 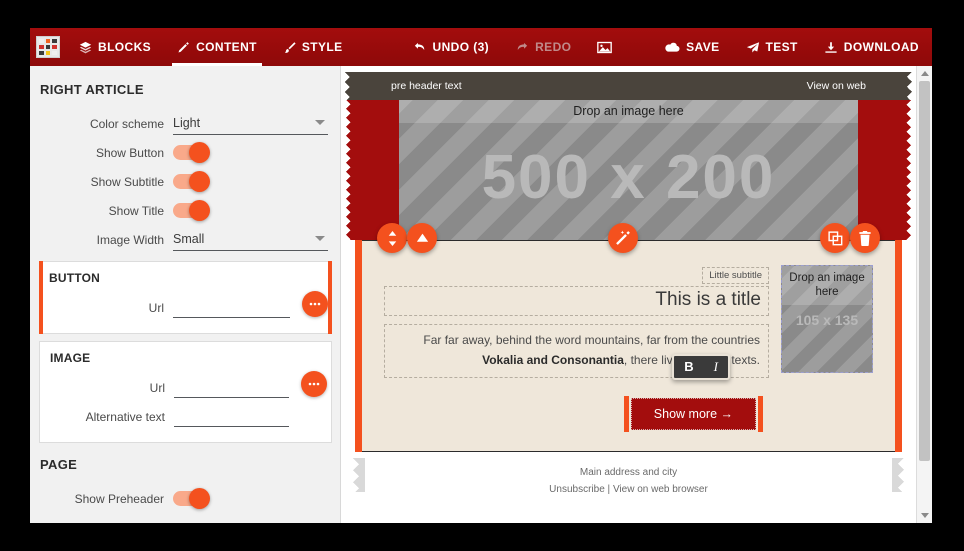 What do you see at coordinates (250, 124) in the screenshot?
I see `color-scheme-select: Light` at bounding box center [250, 124].